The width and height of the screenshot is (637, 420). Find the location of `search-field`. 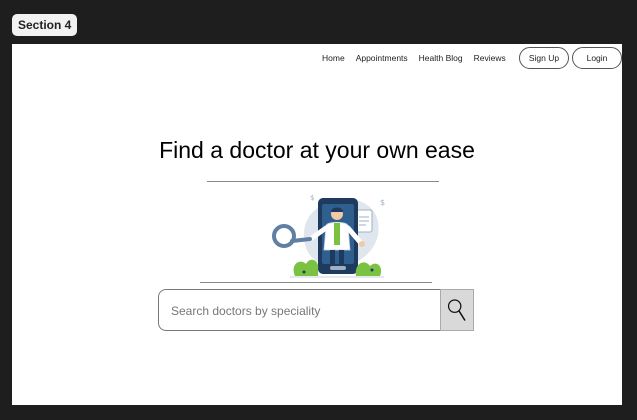

search-field is located at coordinates (299, 310).